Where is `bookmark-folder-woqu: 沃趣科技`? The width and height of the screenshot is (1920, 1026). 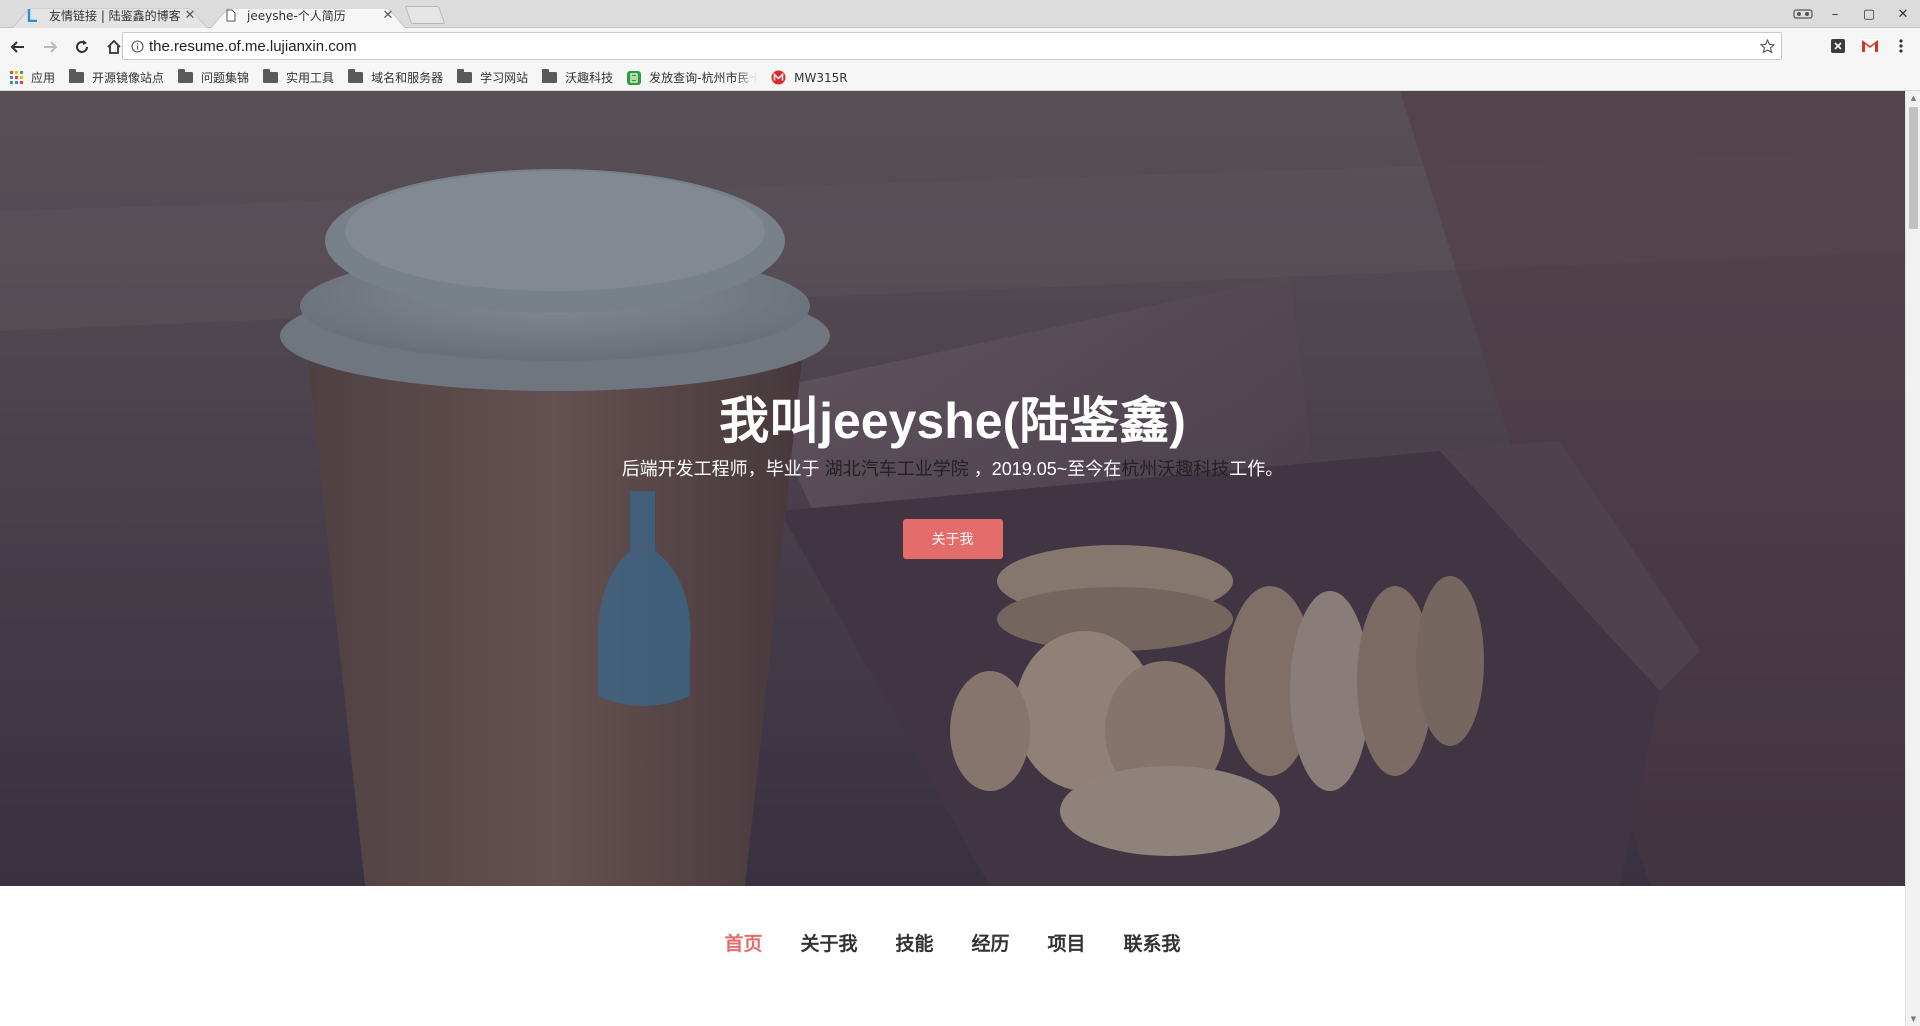 bookmark-folder-woqu: 沃趣科技 is located at coordinates (577, 78).